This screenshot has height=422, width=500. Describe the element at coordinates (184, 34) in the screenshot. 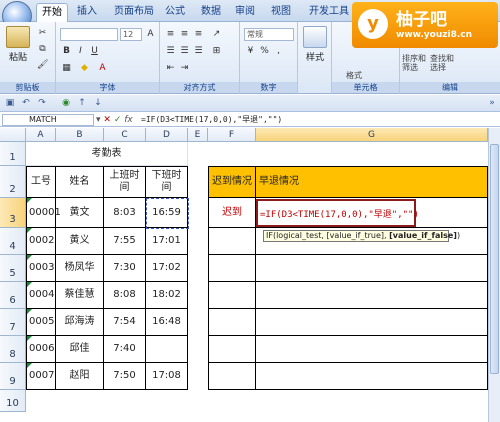

I see `align-middle-icon: ≡` at that location.